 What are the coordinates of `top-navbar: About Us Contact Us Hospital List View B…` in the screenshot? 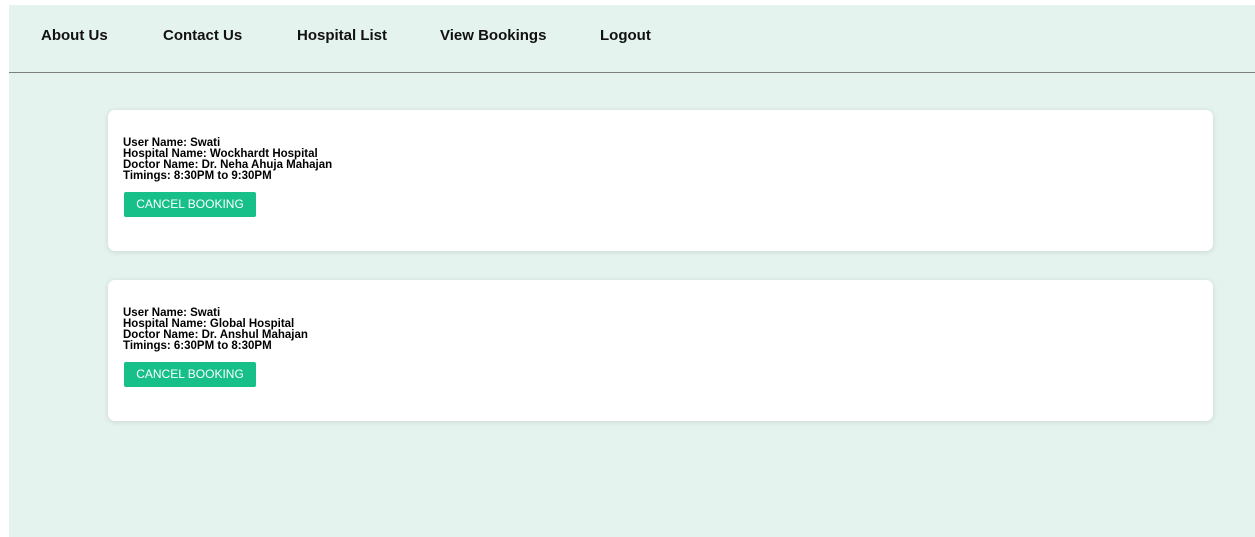 It's located at (632, 39).